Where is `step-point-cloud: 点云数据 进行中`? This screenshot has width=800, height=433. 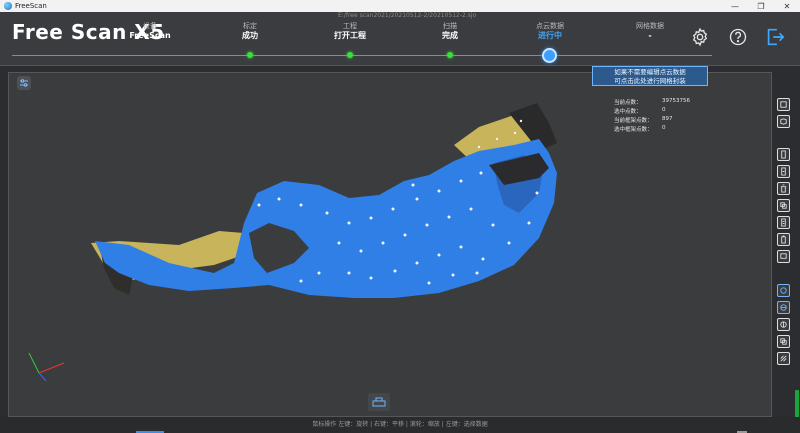 step-point-cloud: 点云数据 进行中 is located at coordinates (550, 31).